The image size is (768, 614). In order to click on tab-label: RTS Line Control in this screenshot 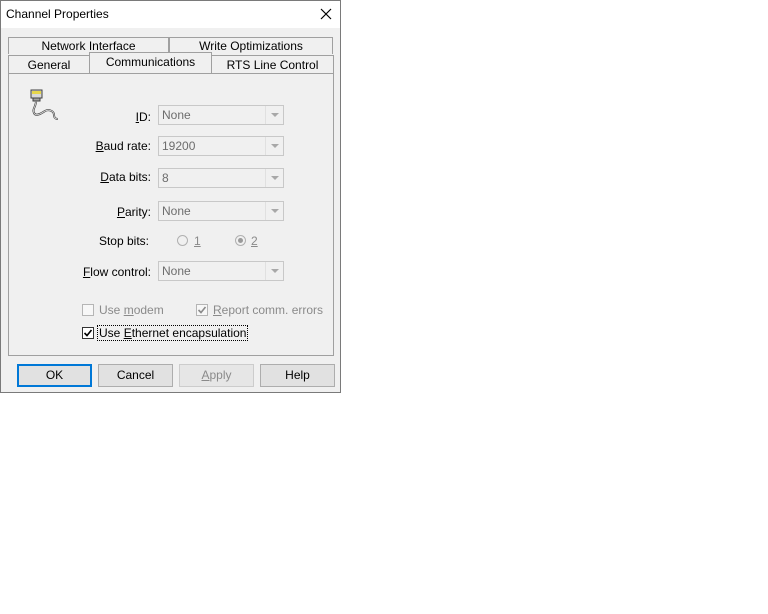, I will do `click(272, 65)`.